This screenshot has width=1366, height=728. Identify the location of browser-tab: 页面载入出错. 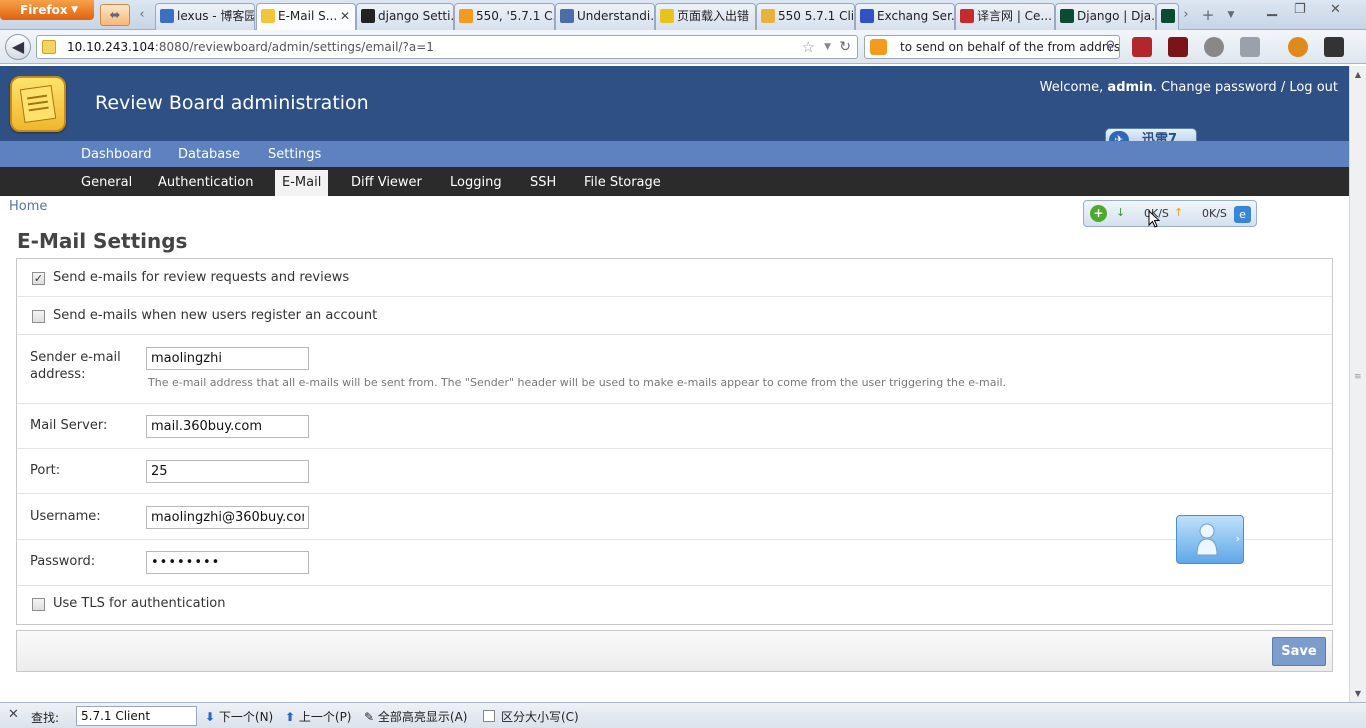
(705, 16).